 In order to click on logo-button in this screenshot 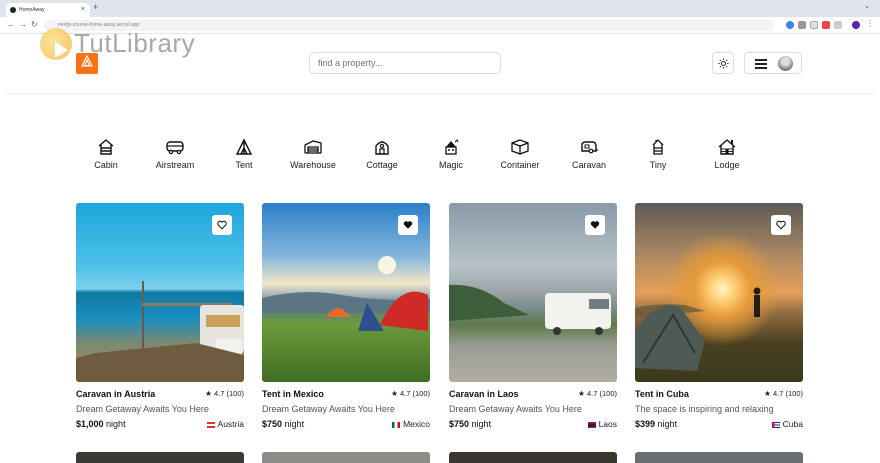, I will do `click(87, 63)`.